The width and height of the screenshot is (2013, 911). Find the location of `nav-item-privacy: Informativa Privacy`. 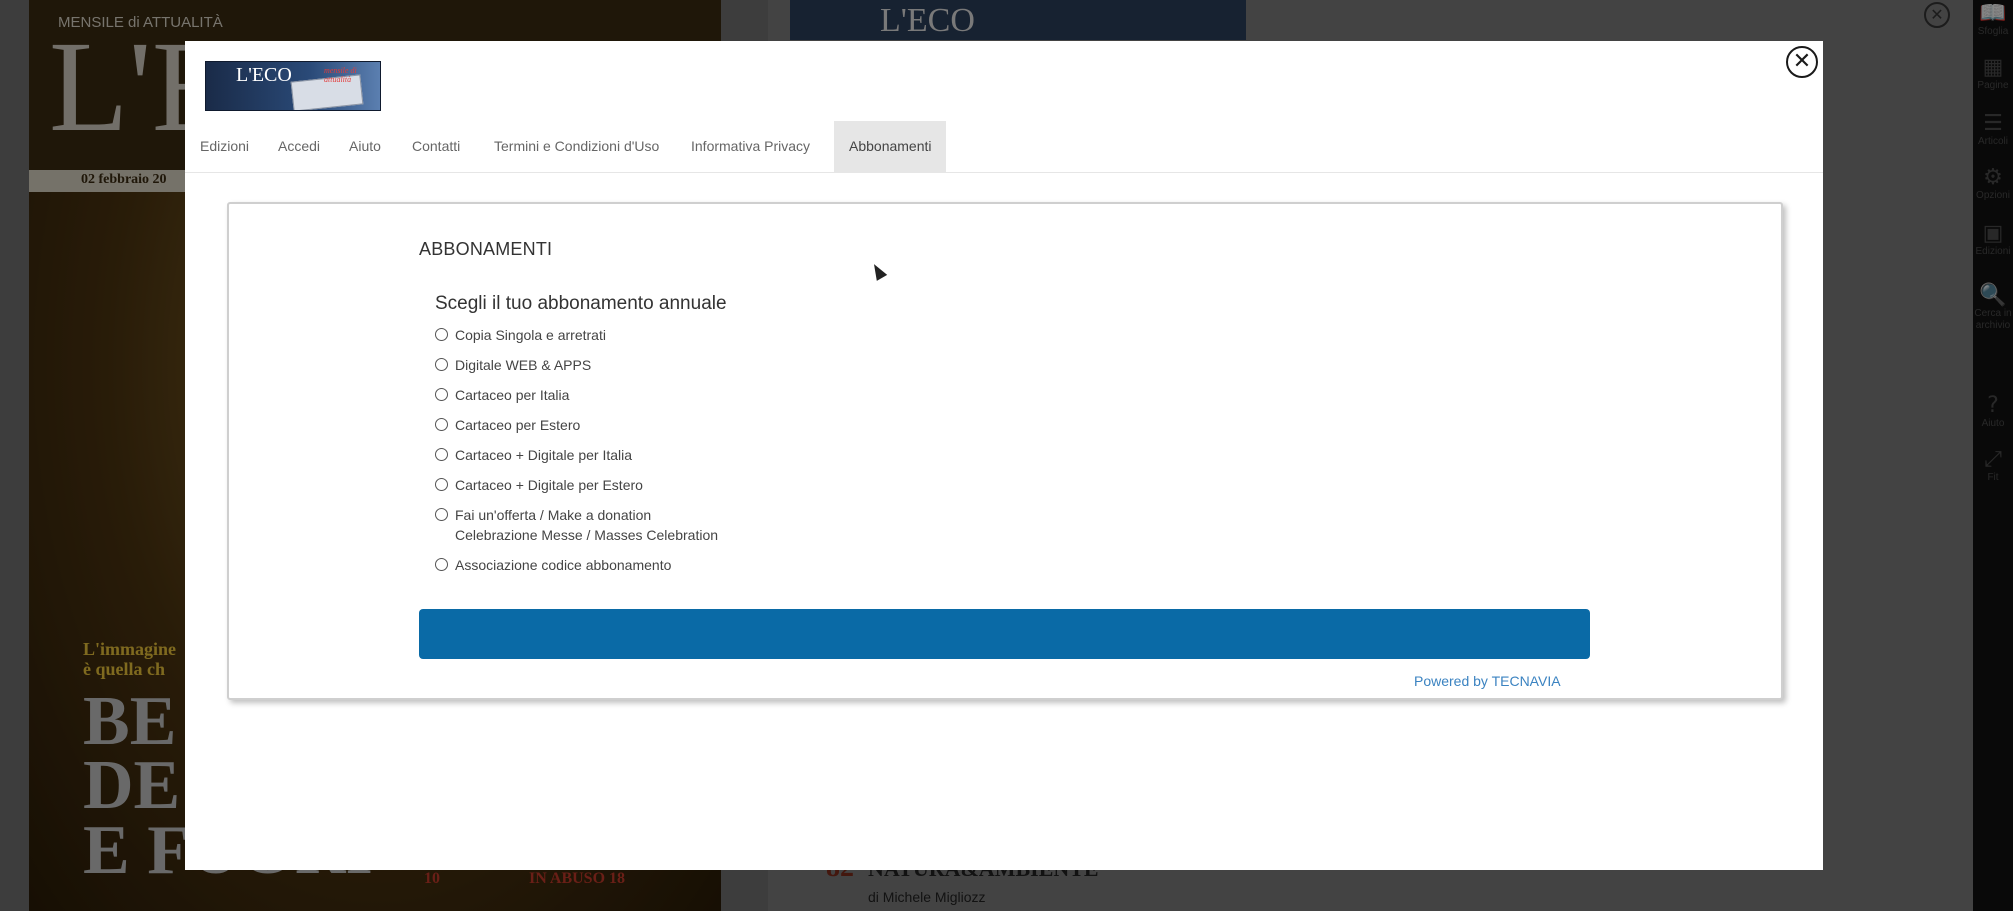

nav-item-privacy: Informativa Privacy is located at coordinates (750, 146).